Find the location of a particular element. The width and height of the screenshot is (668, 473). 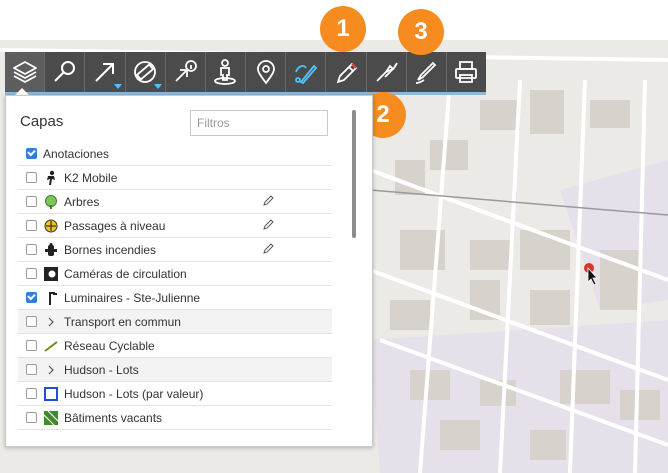

filter-input is located at coordinates (259, 123).